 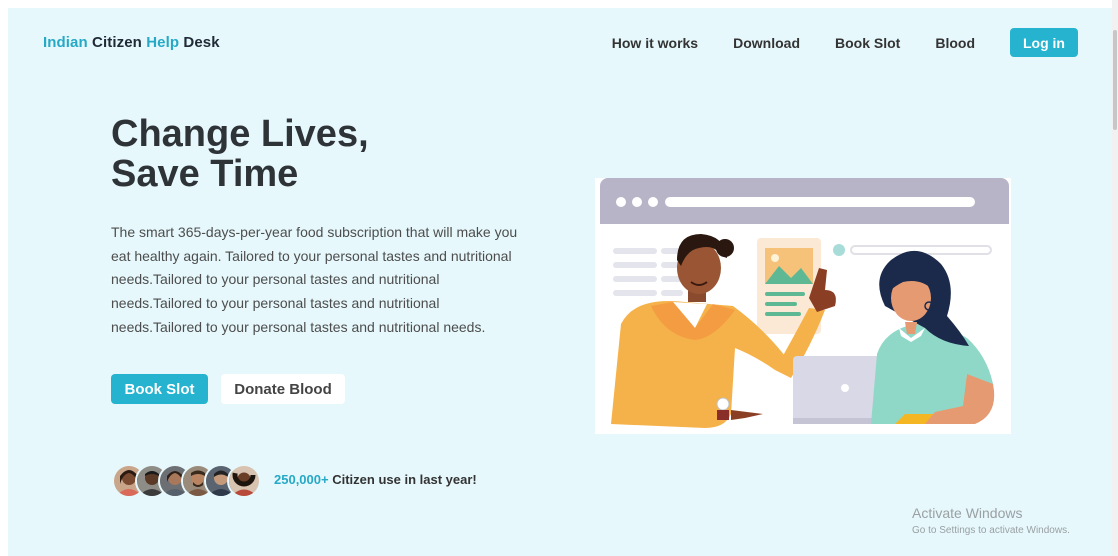 I want to click on citizen-count: 250,000+, so click(x=301, y=479).